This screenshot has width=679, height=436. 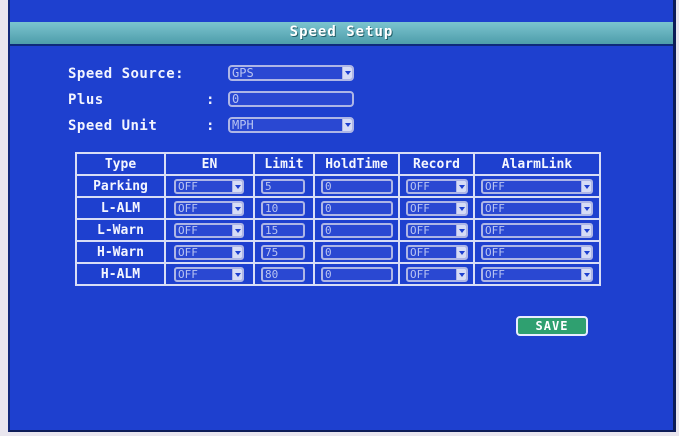 I want to click on plus-label: Plus, so click(x=86, y=100).